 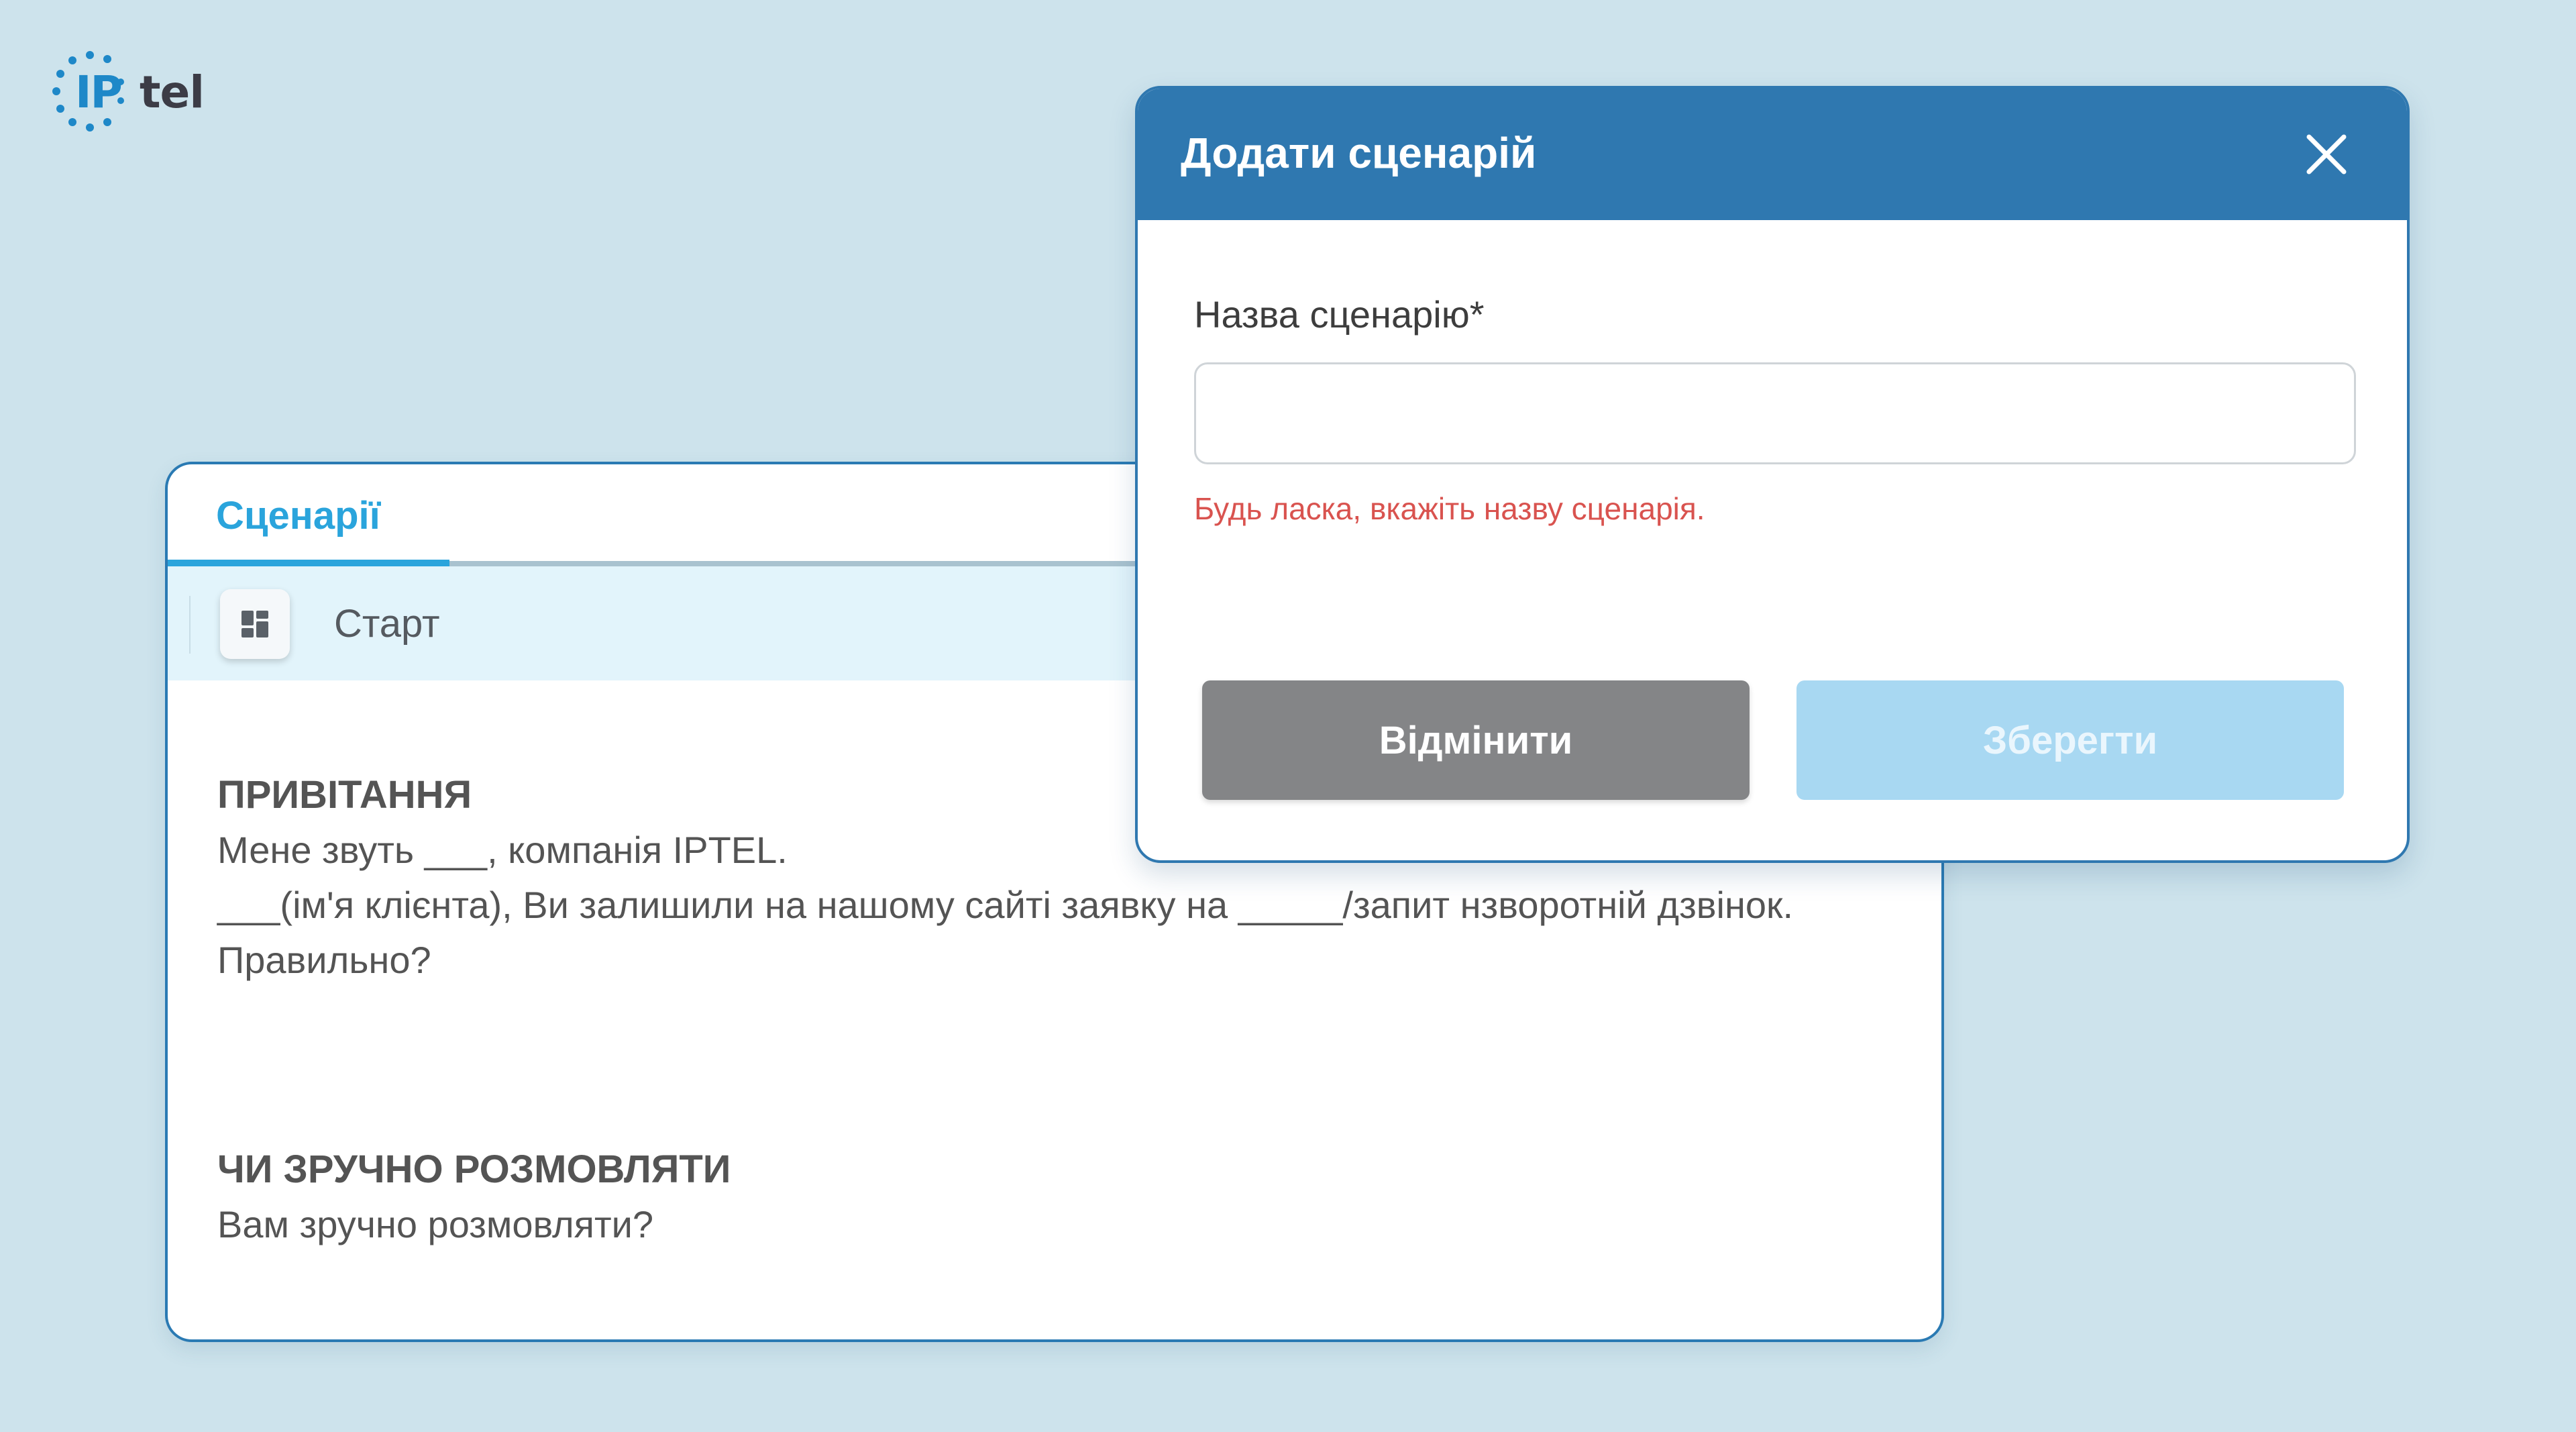 What do you see at coordinates (1775, 413) in the screenshot?
I see `scenario-name-input` at bounding box center [1775, 413].